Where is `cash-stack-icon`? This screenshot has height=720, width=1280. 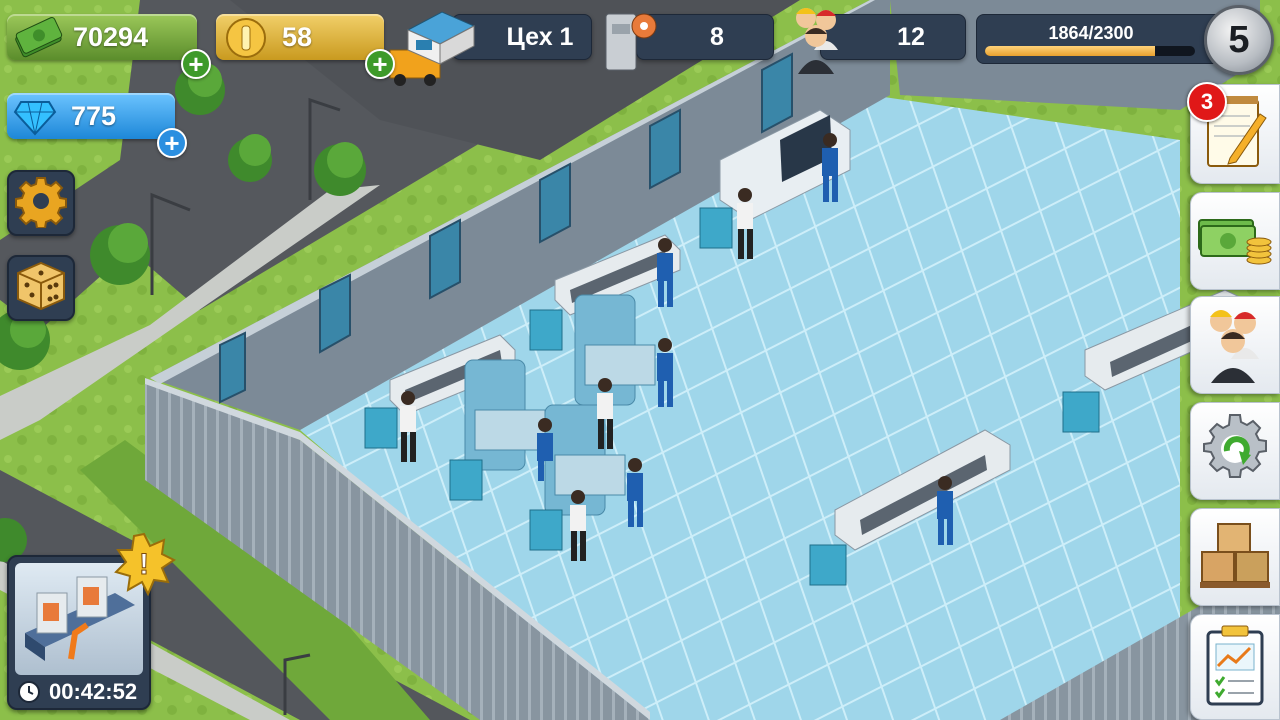
cash-stack-icon is located at coordinates (38, 40).